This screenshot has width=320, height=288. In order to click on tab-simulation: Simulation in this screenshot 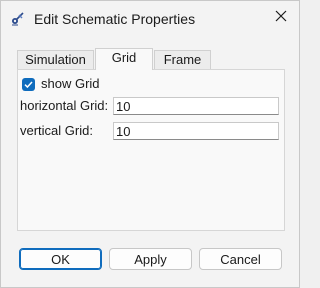, I will do `click(55, 59)`.